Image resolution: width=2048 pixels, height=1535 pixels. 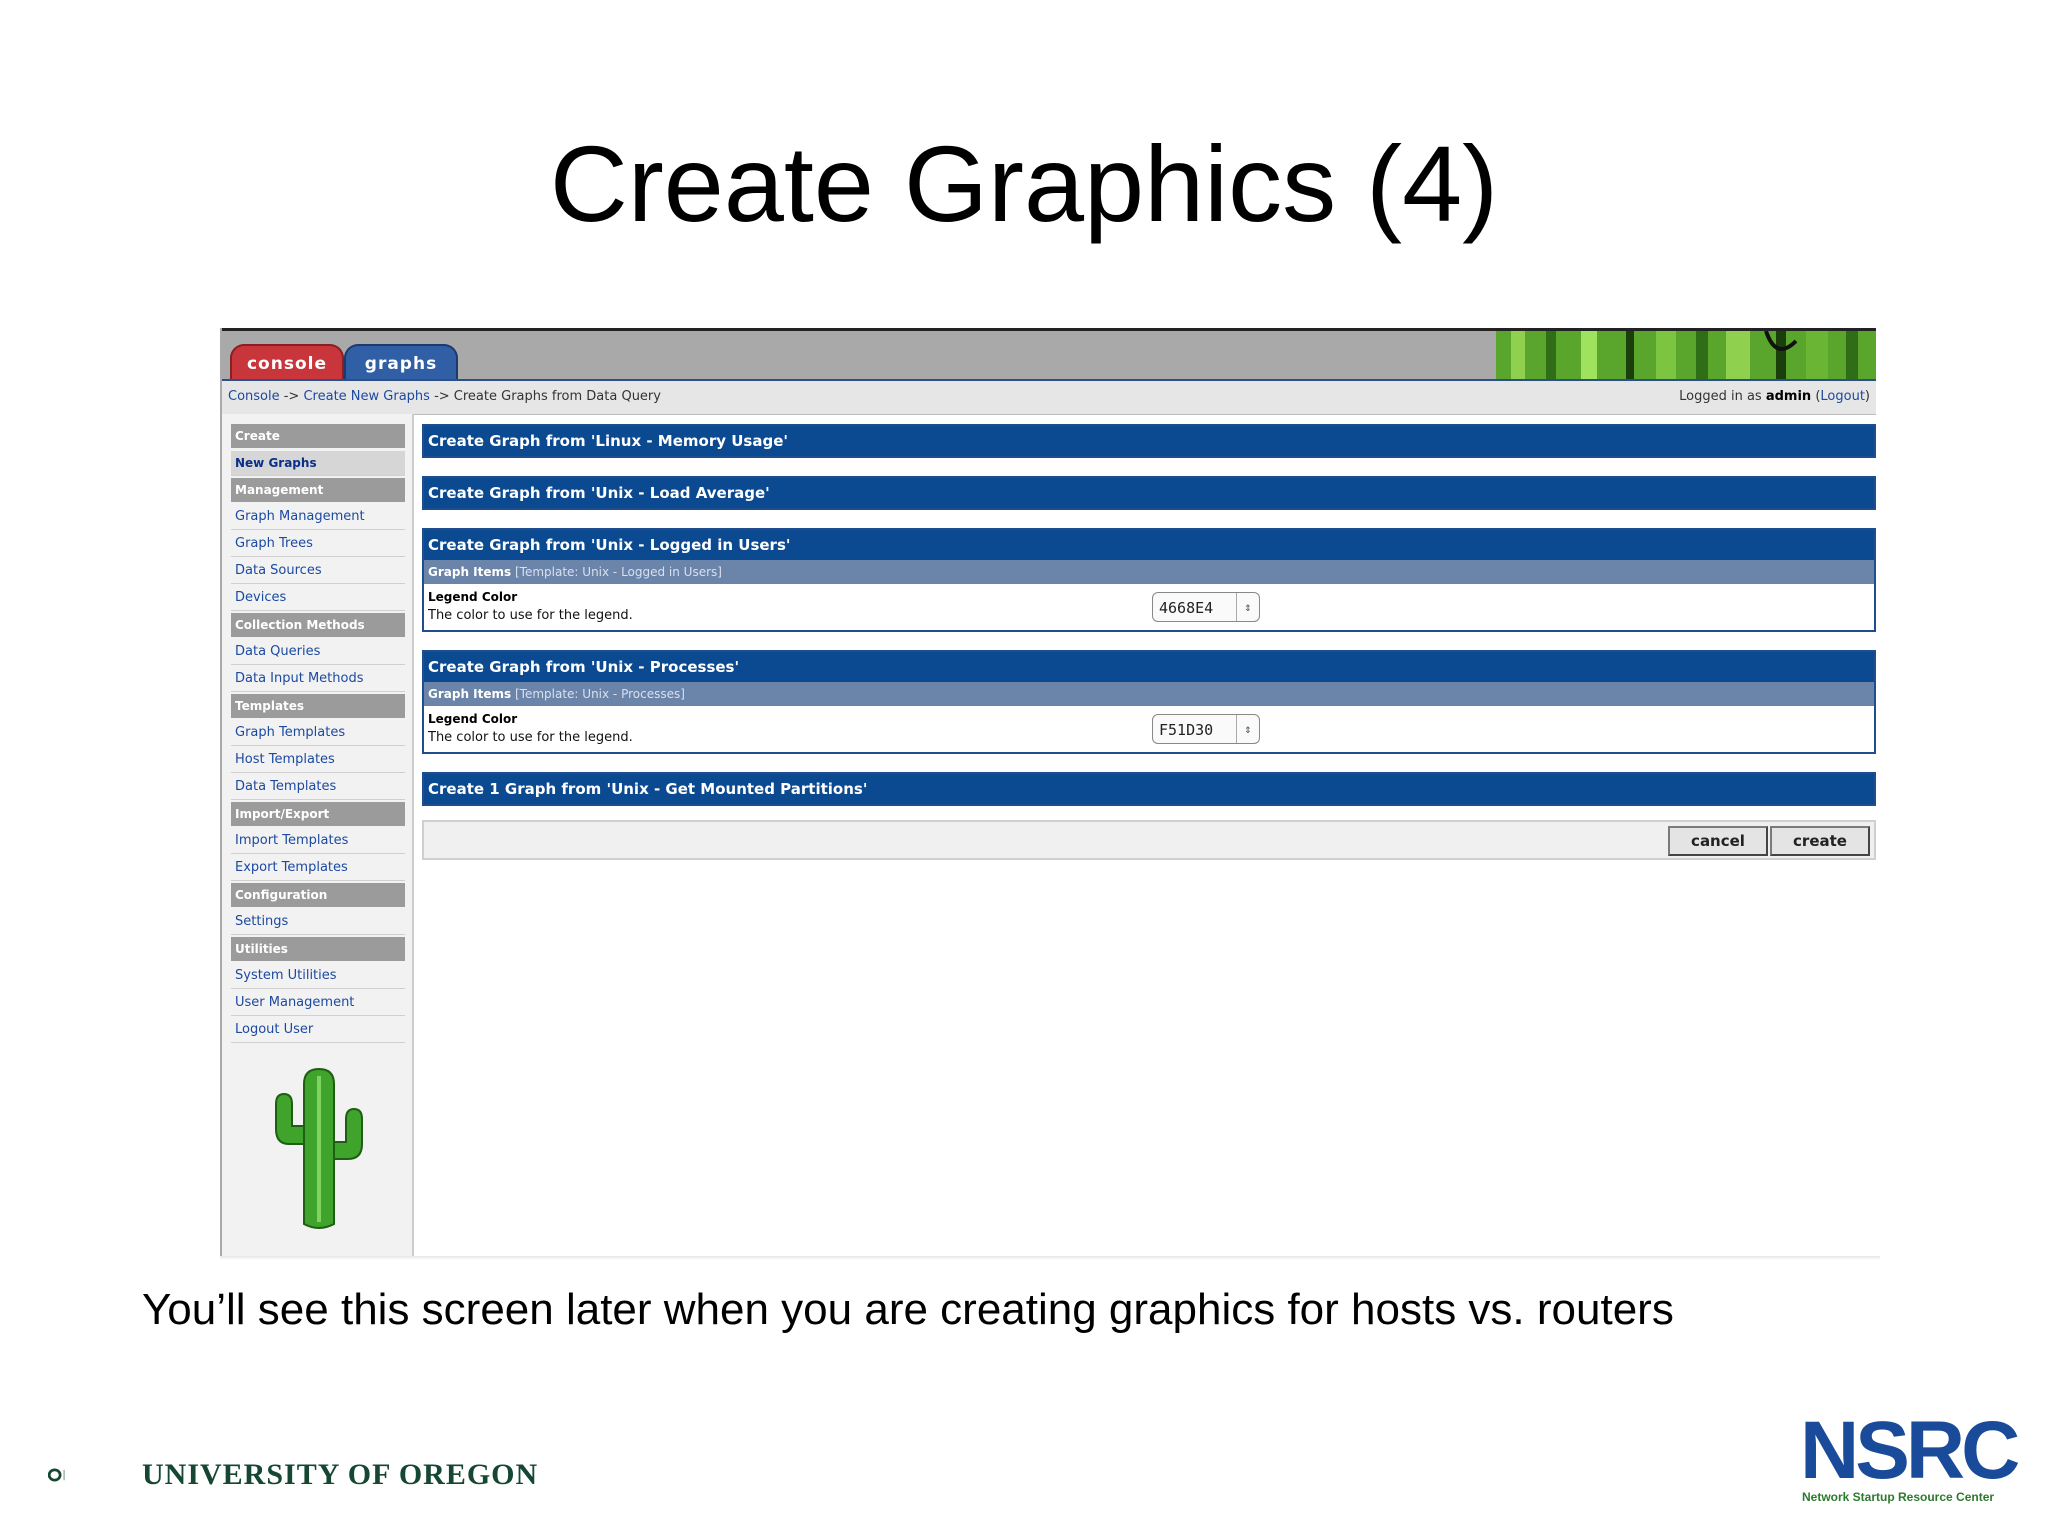 I want to click on sidebar-item-graph-management: Graph Management, so click(x=318, y=517).